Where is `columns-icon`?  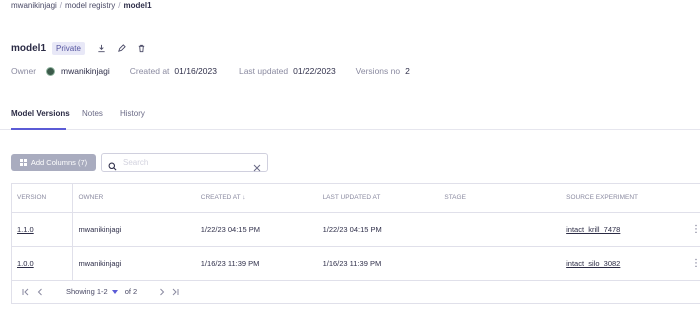 columns-icon is located at coordinates (23, 162).